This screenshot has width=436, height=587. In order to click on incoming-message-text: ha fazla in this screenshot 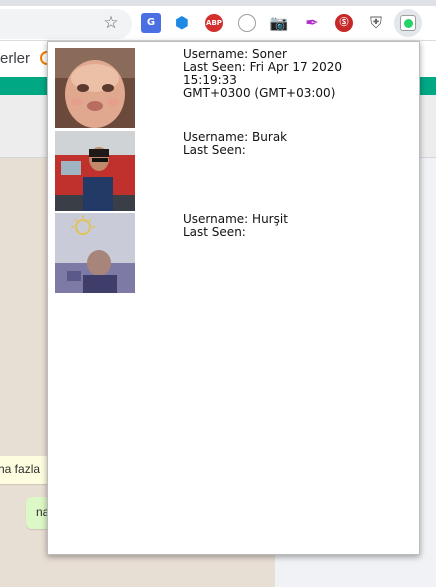, I will do `click(20, 469)`.